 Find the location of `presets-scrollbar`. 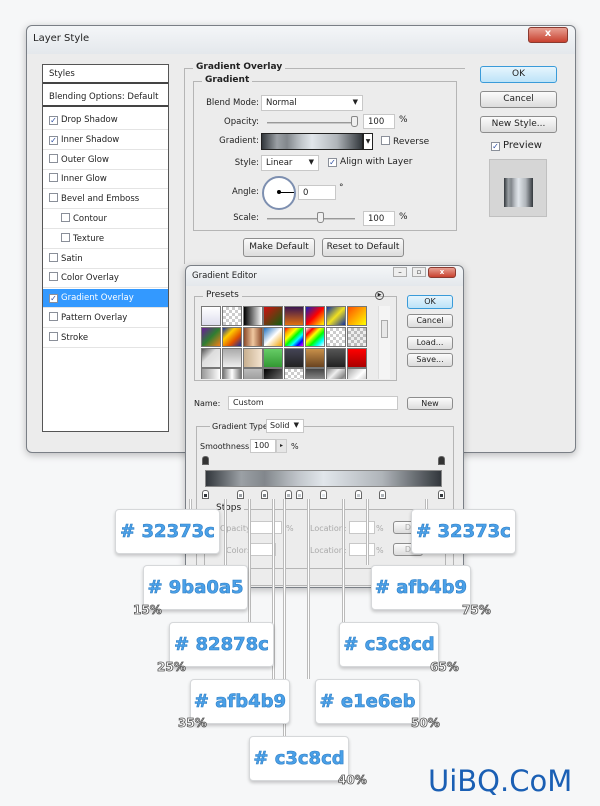

presets-scrollbar is located at coordinates (384, 342).